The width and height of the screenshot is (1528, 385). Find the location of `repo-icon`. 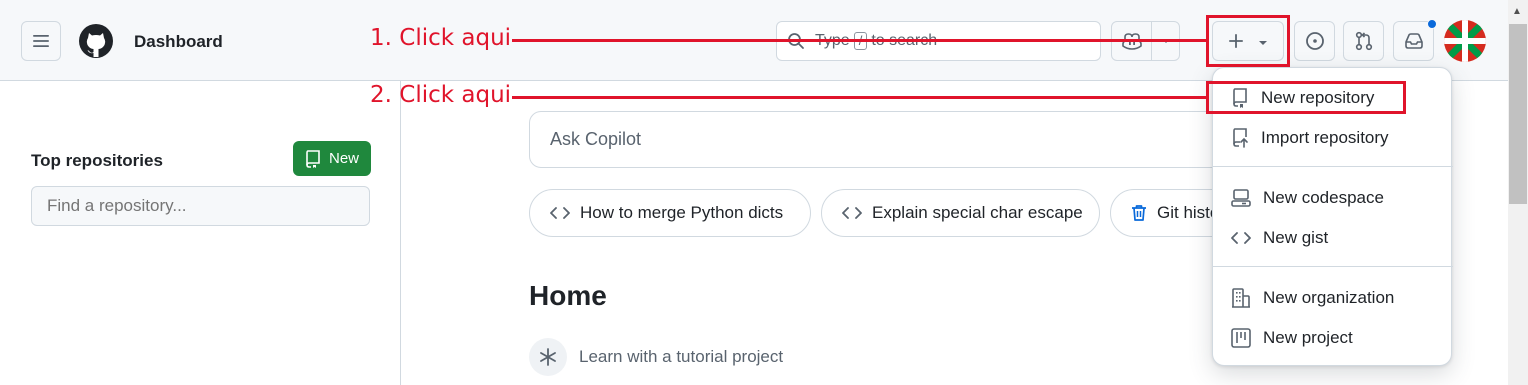

repo-icon is located at coordinates (313, 158).